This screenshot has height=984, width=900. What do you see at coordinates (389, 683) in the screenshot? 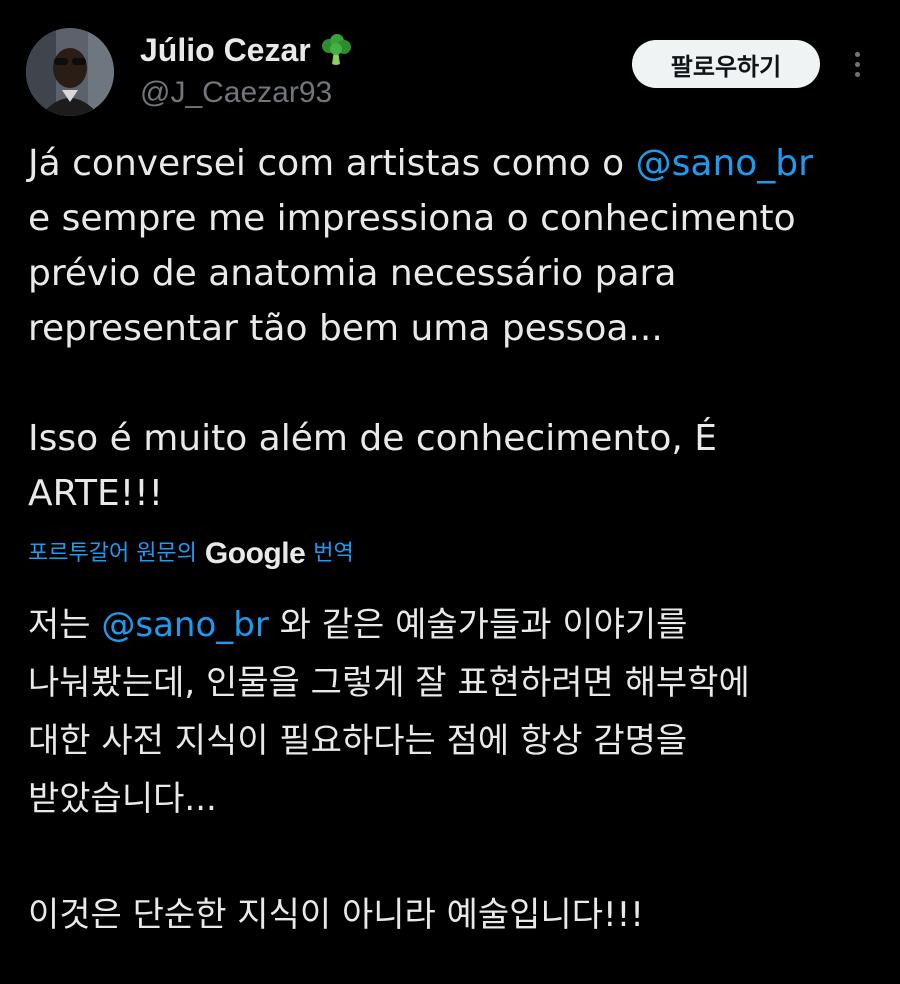
I see `translated-line: 나눠봤는데, 인물을 그렇게 잘 표현하려면 해부학에` at bounding box center [389, 683].